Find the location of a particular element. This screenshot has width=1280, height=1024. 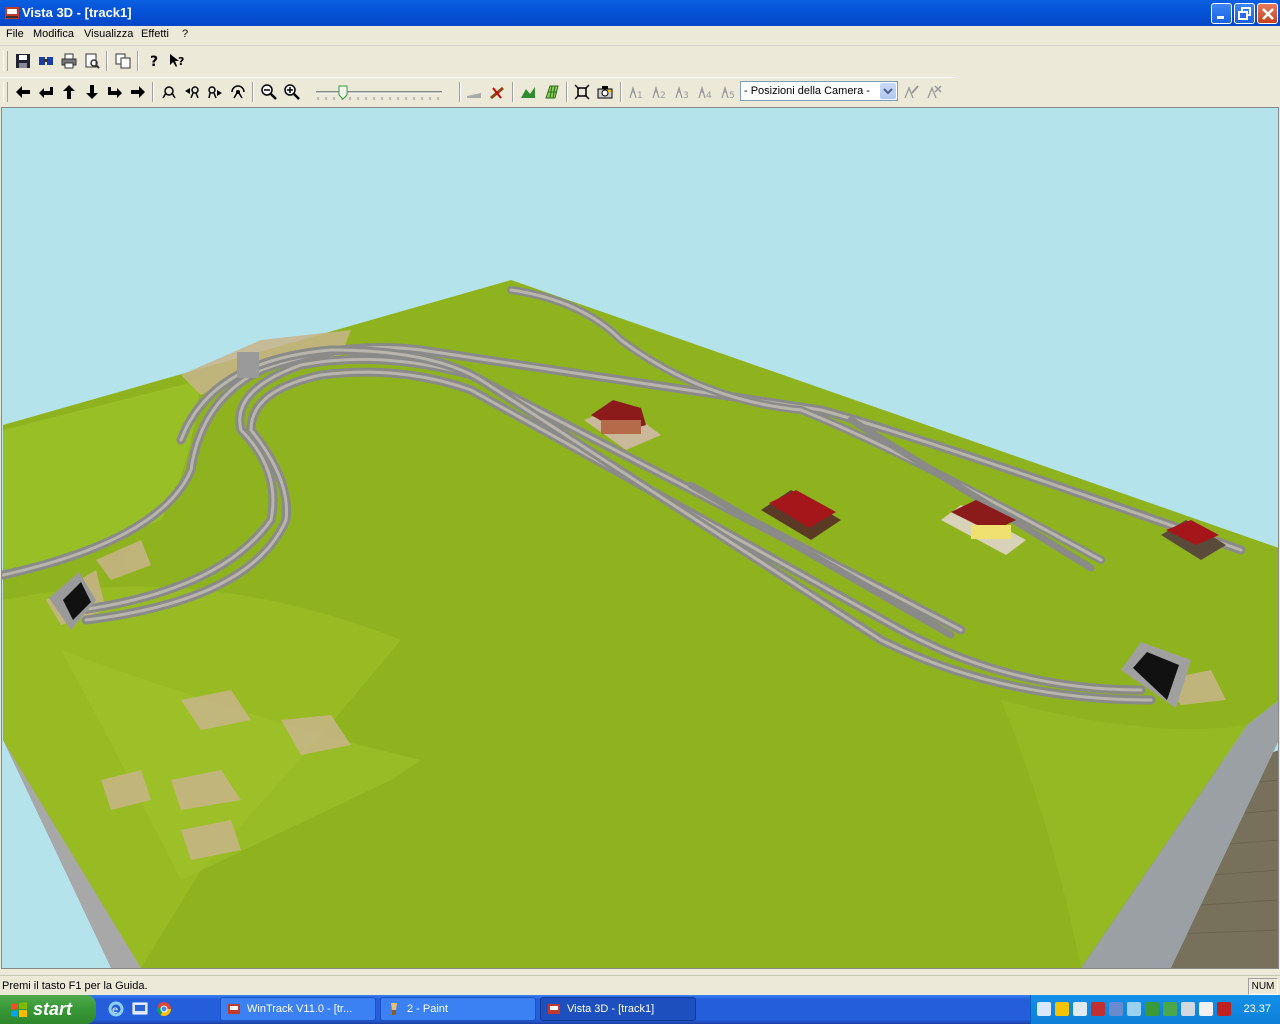

delete-camera-icon is located at coordinates (934, 92).